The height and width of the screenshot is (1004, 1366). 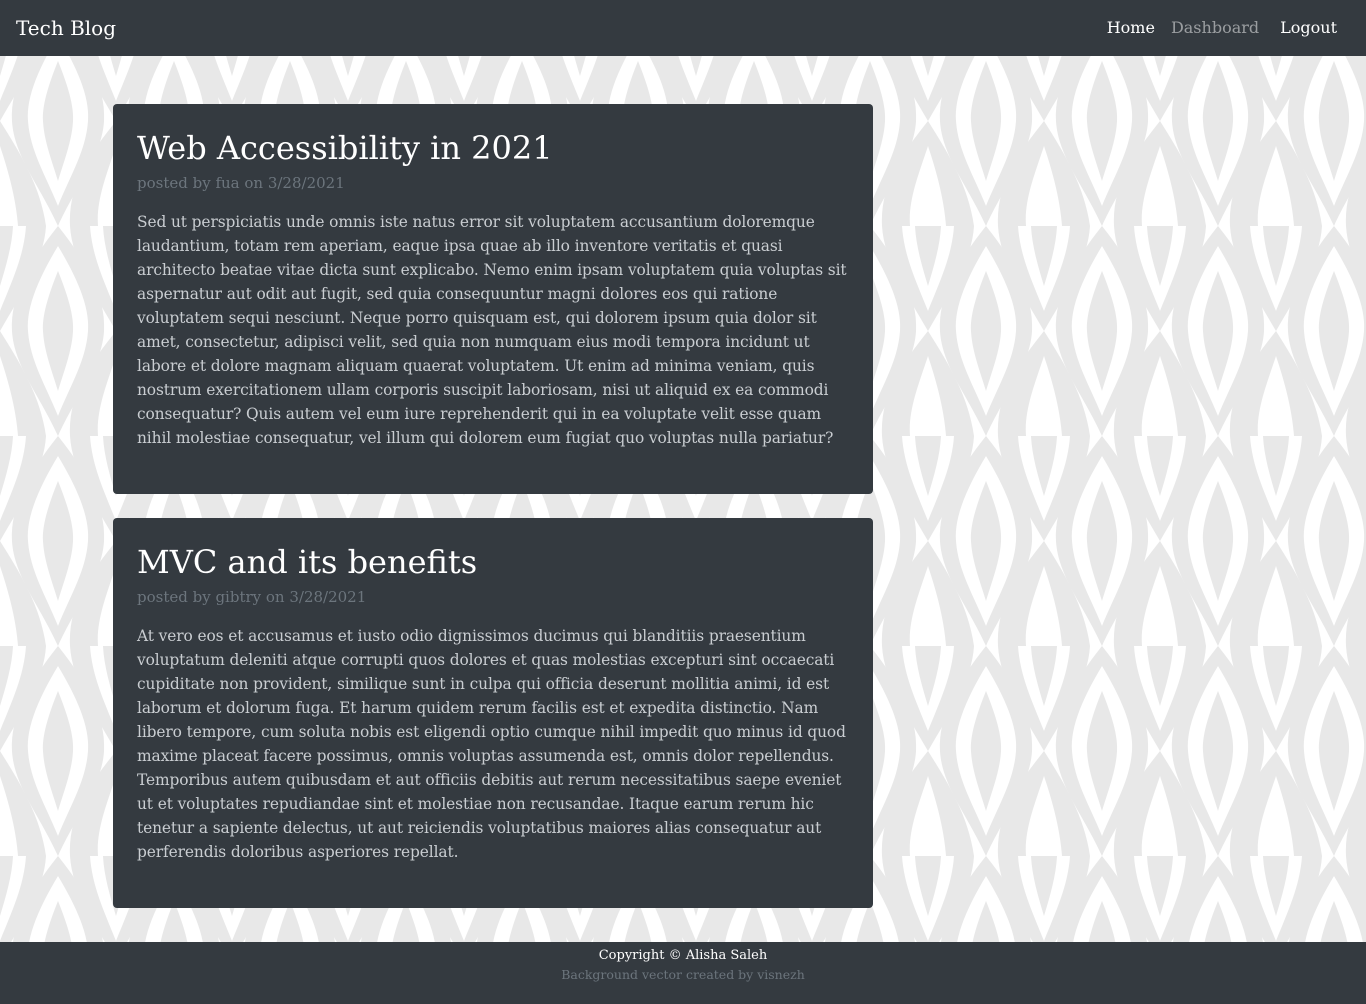 I want to click on brand-link: Tech Blog, so click(x=66, y=28).